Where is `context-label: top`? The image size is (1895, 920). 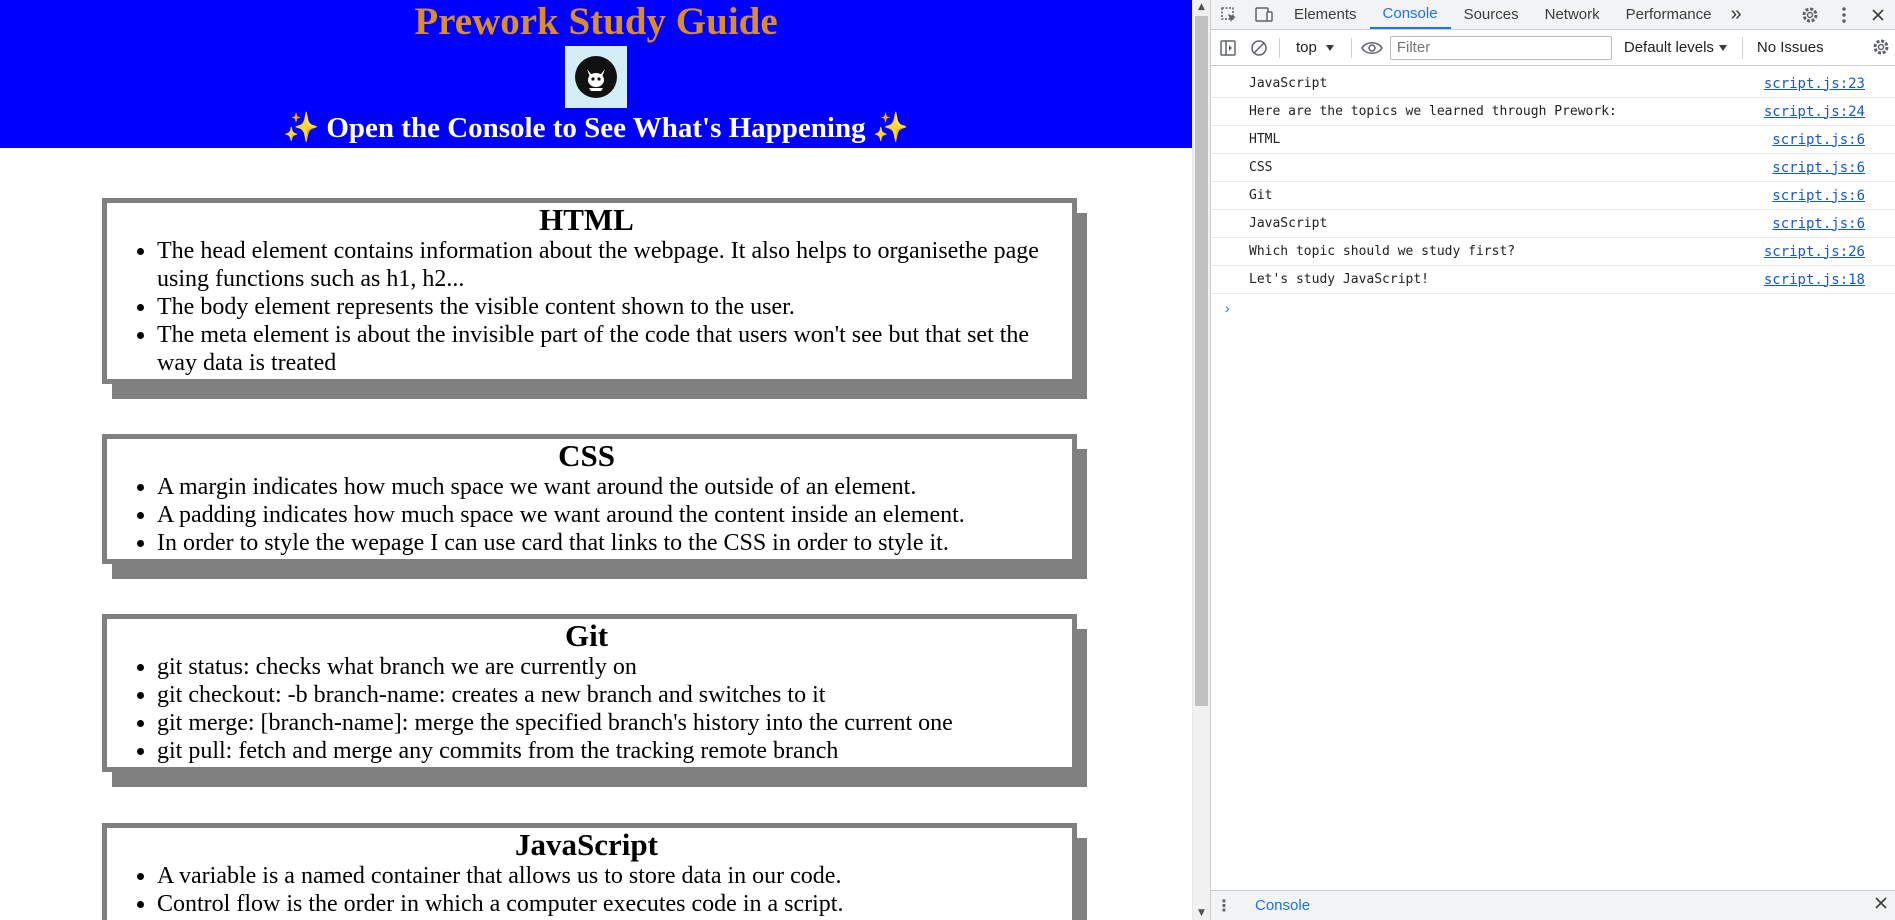 context-label: top is located at coordinates (1306, 47).